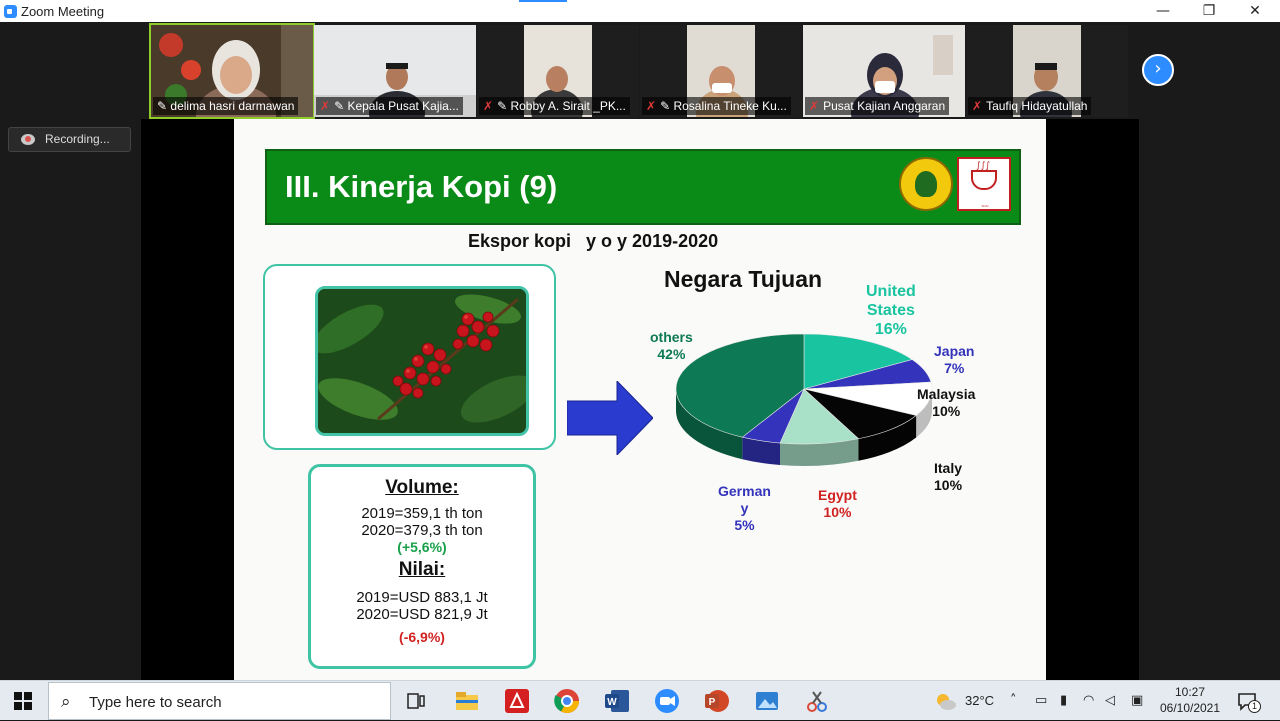  I want to click on minimize-button: —, so click(1163, 11).